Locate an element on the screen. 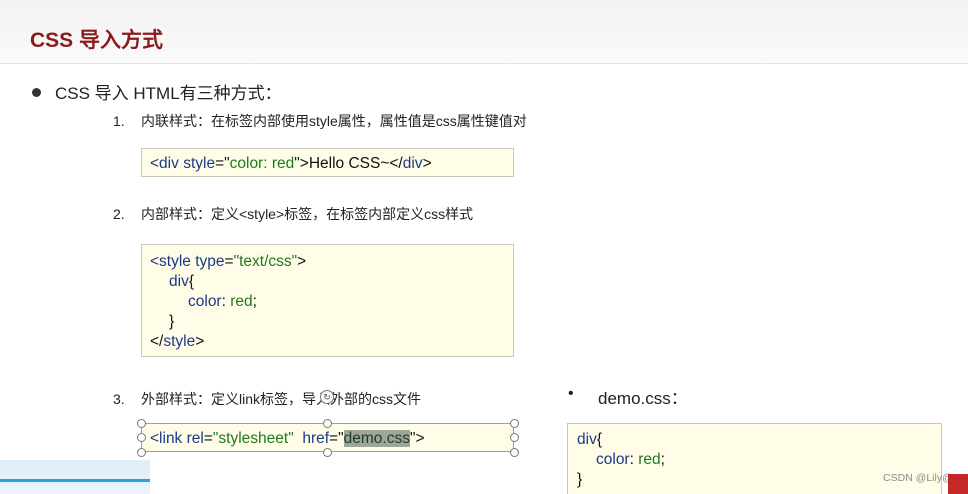 The image size is (968, 494). list-item-1: 1. 内联样式：在标签内部使用style属性，属性值是css属性键值对 is located at coordinates (320, 121).